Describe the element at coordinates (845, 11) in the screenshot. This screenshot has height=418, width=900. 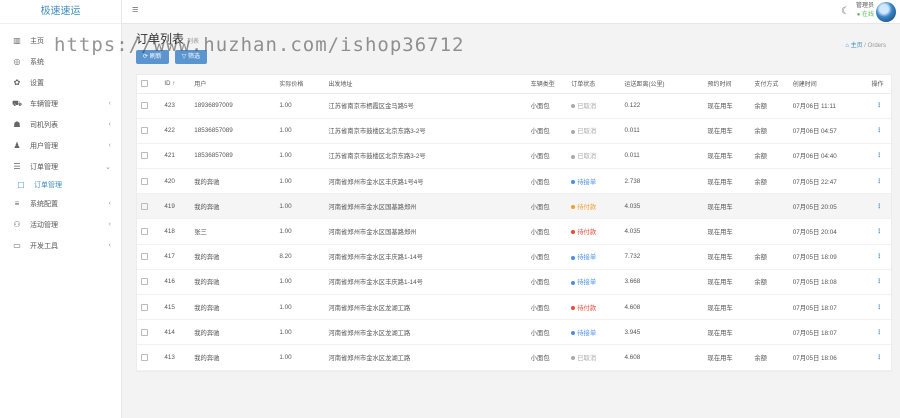
I see `theme-toggle-icon: ☾` at that location.